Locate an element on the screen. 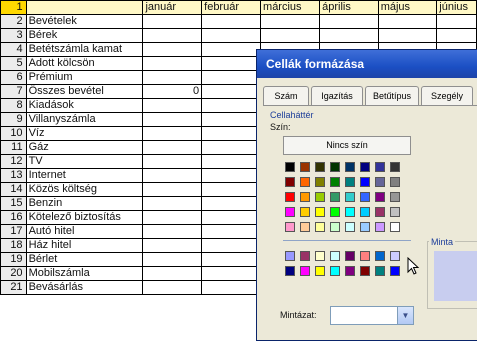 The image size is (477, 341). no-color-button: Nincs szín is located at coordinates (347, 145).